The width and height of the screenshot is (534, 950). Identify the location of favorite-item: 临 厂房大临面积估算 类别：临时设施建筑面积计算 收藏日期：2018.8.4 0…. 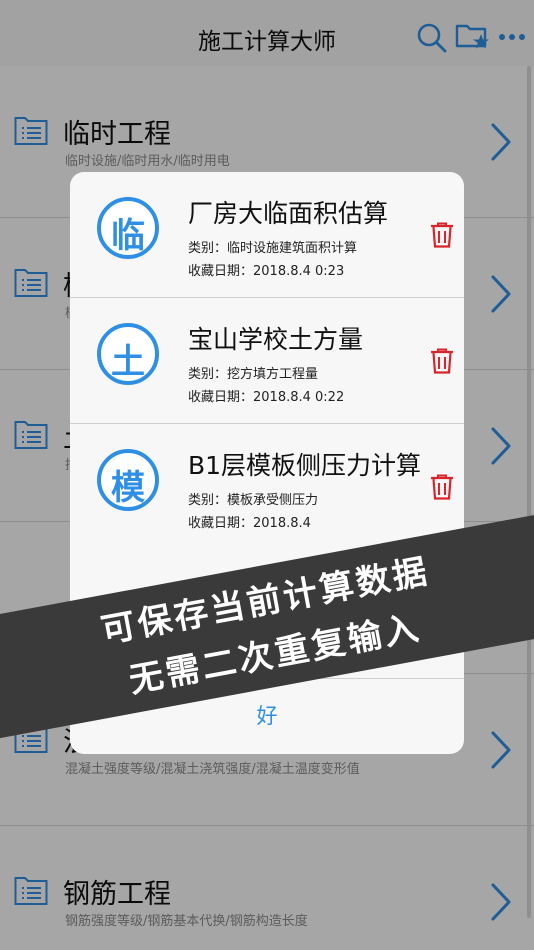
(267, 235).